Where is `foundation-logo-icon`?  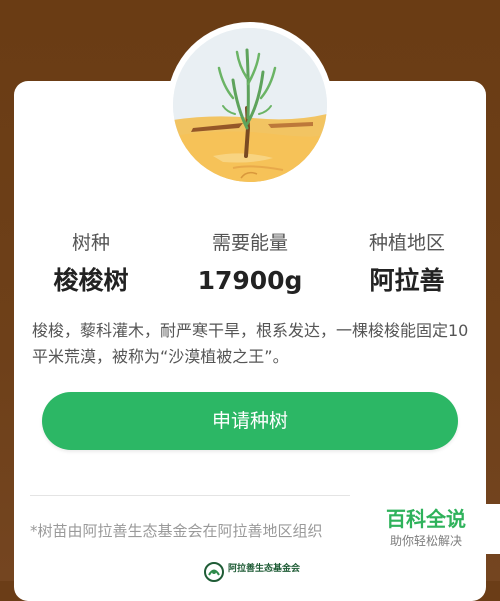 foundation-logo-icon is located at coordinates (214, 572).